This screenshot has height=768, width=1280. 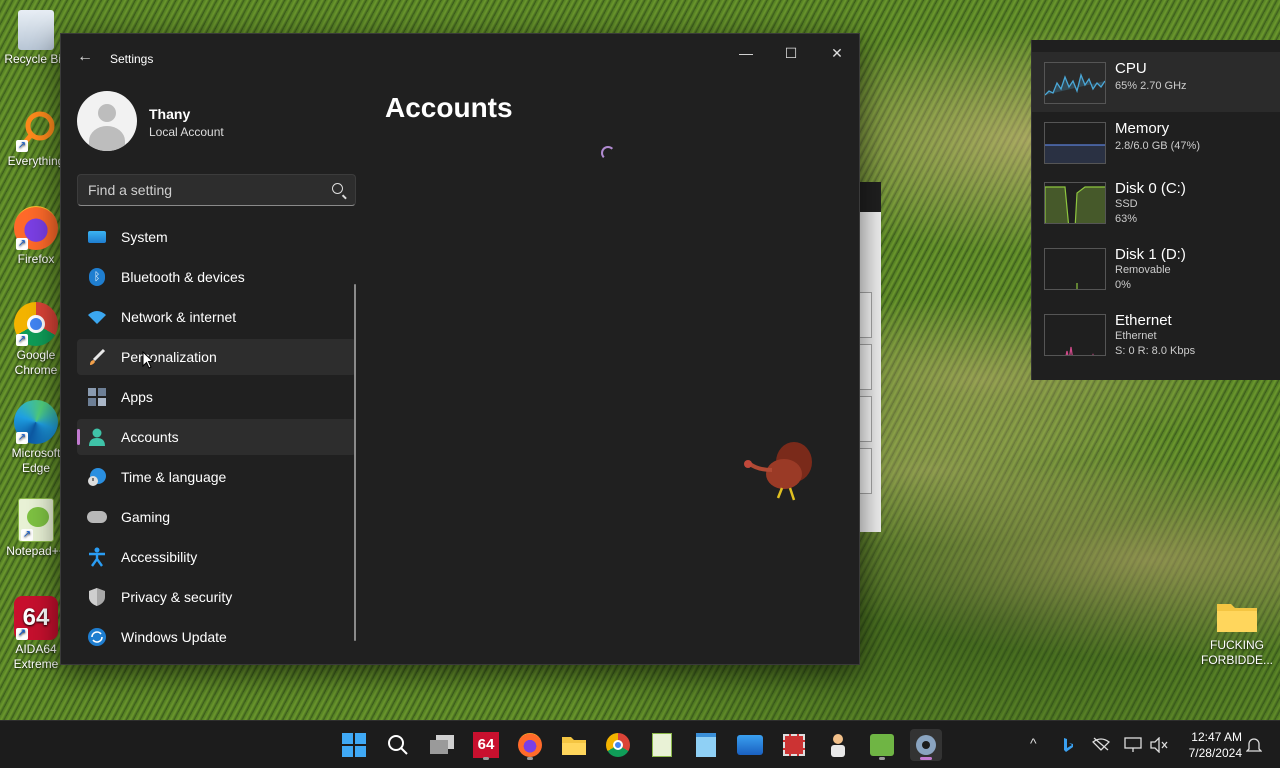 I want to click on turkey-icon, so click(x=778, y=471).